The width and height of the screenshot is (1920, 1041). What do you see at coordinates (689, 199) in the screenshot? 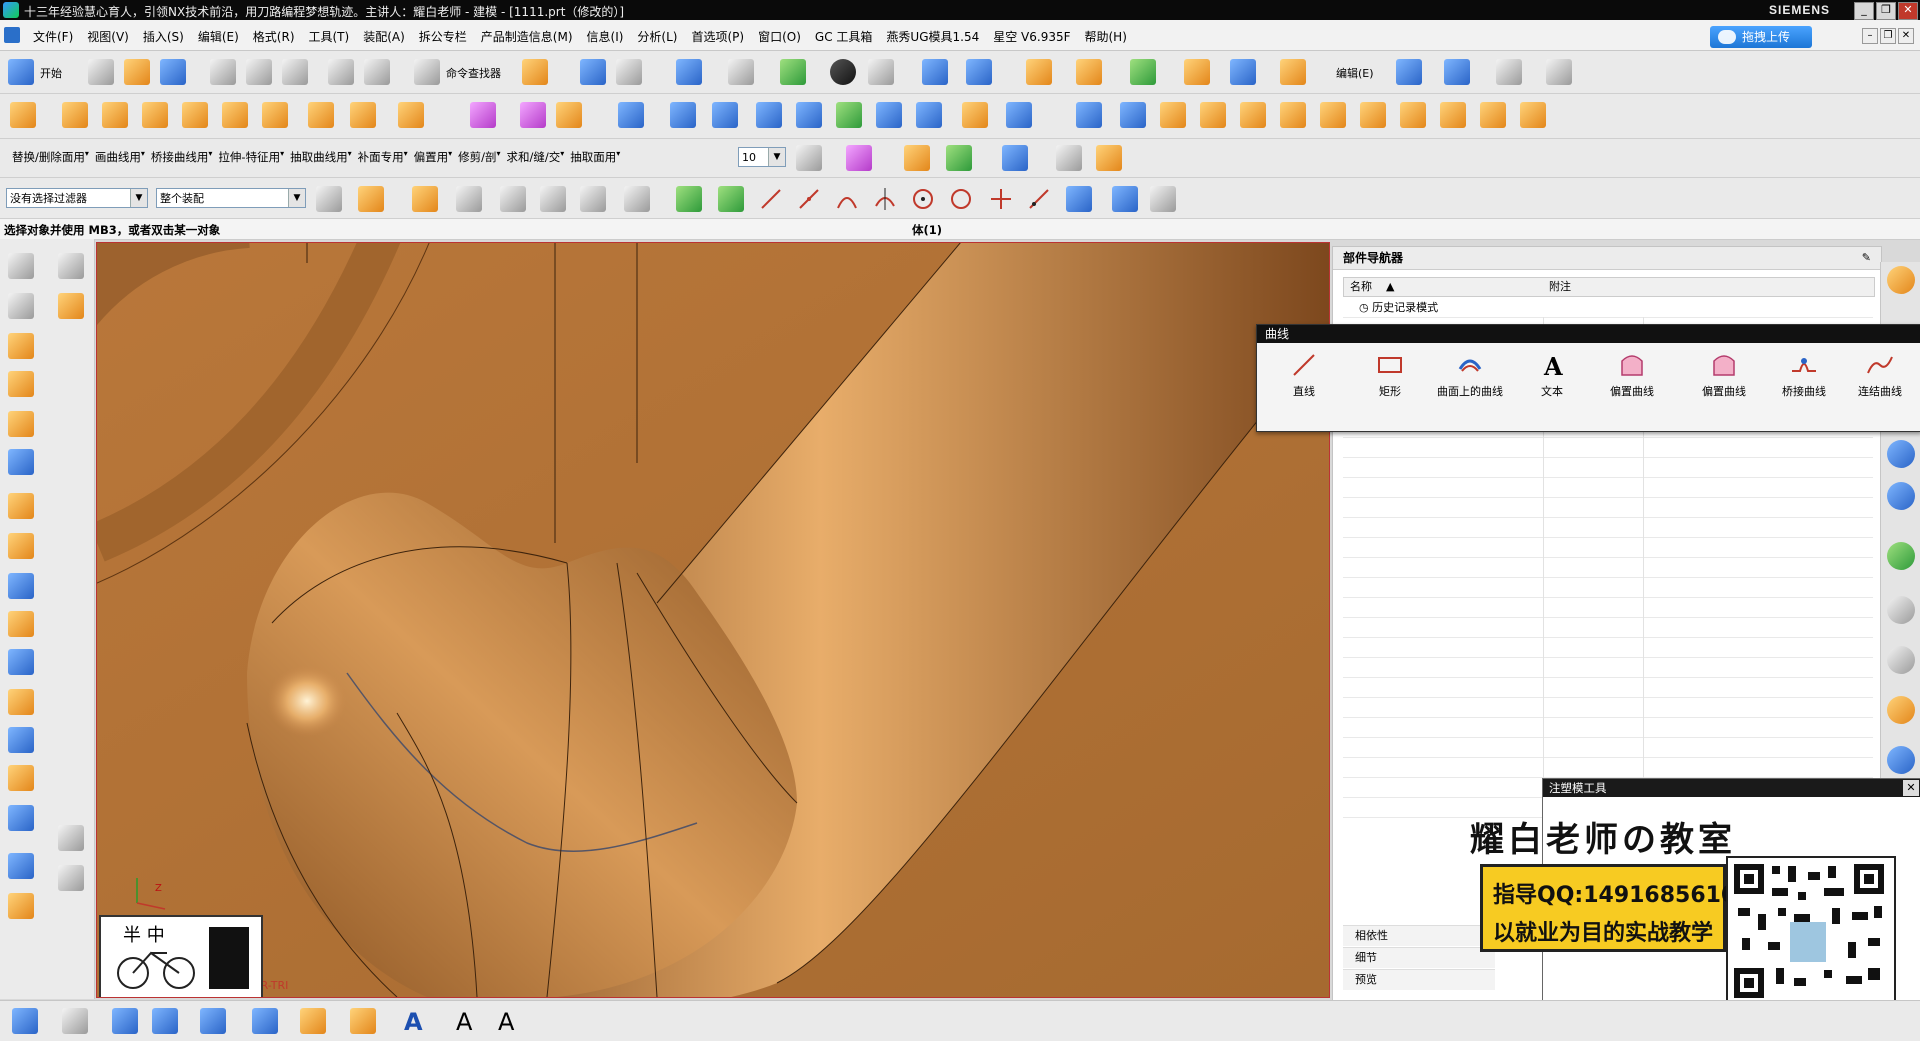
I see `snap-all-icon` at bounding box center [689, 199].